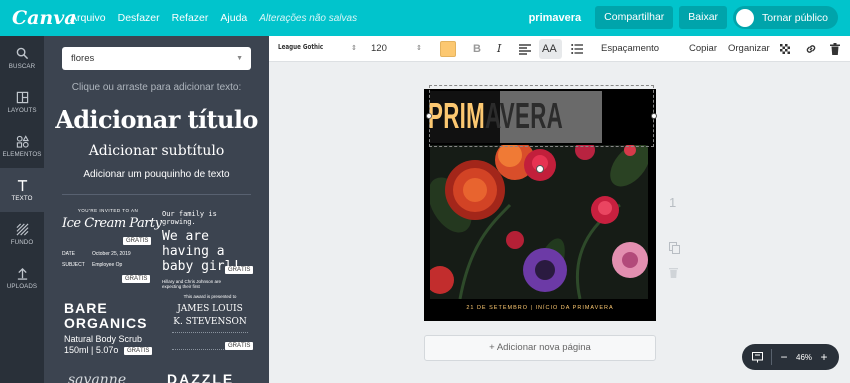  I want to click on text-hint: Clique ou arraste para adicionar texto:, so click(156, 87).